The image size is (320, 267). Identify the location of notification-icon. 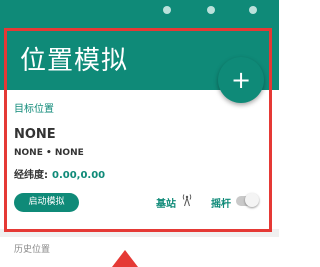
(167, 10).